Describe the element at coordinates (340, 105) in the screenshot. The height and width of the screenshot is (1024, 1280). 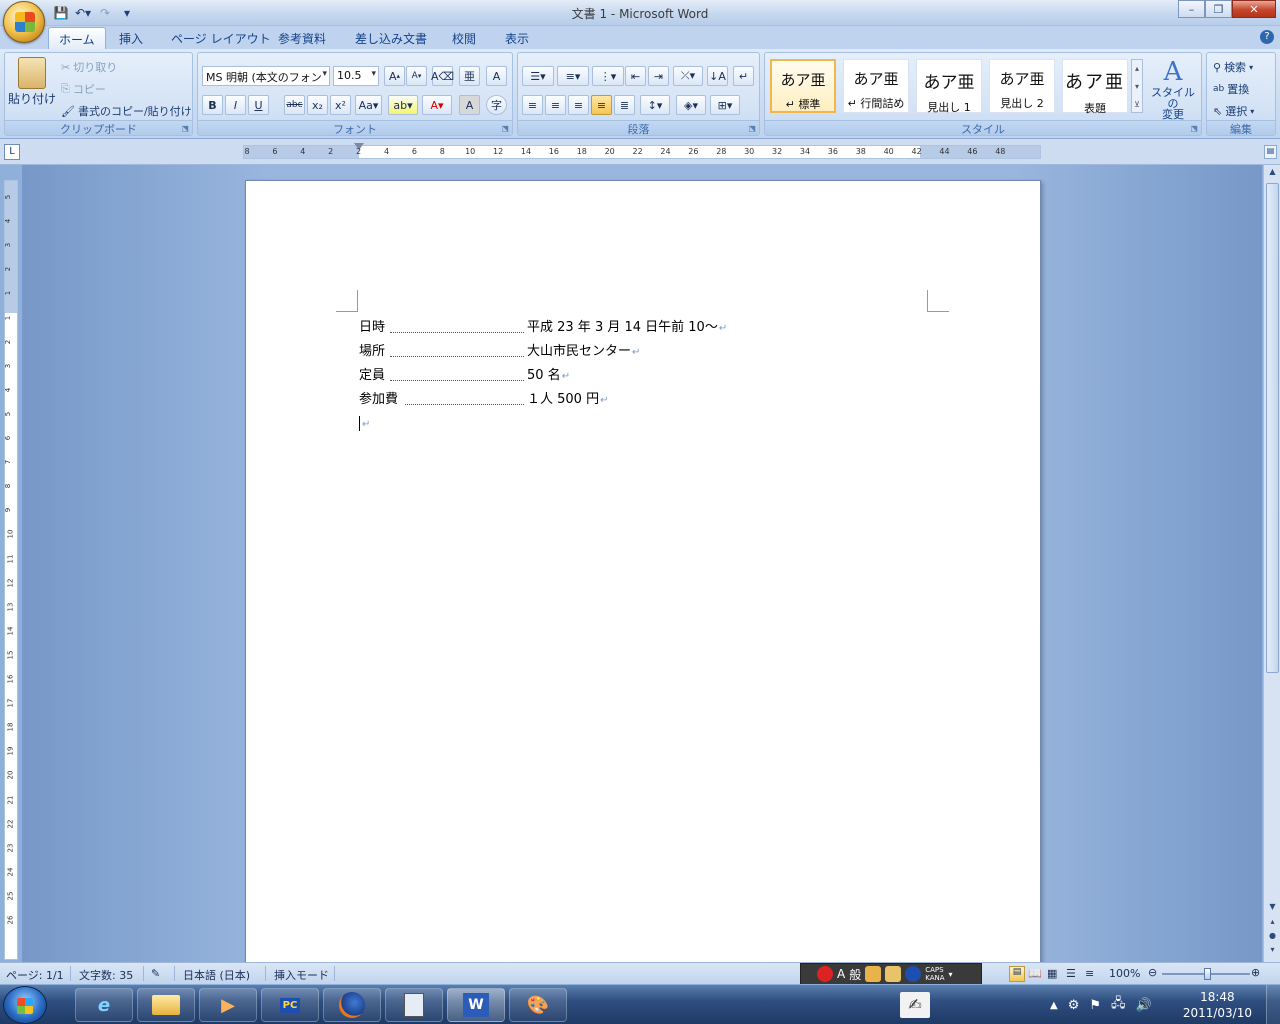
I see `superscript-icon: x²` at that location.